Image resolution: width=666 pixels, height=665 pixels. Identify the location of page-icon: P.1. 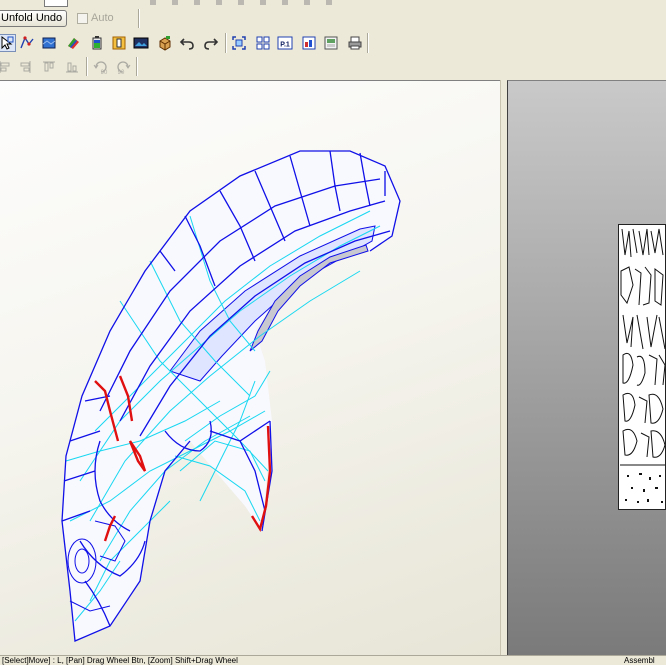
(285, 43).